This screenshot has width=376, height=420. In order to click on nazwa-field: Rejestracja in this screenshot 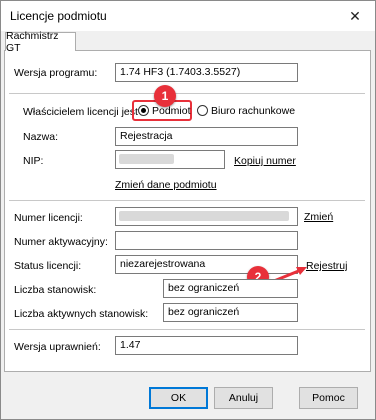, I will do `click(206, 136)`.